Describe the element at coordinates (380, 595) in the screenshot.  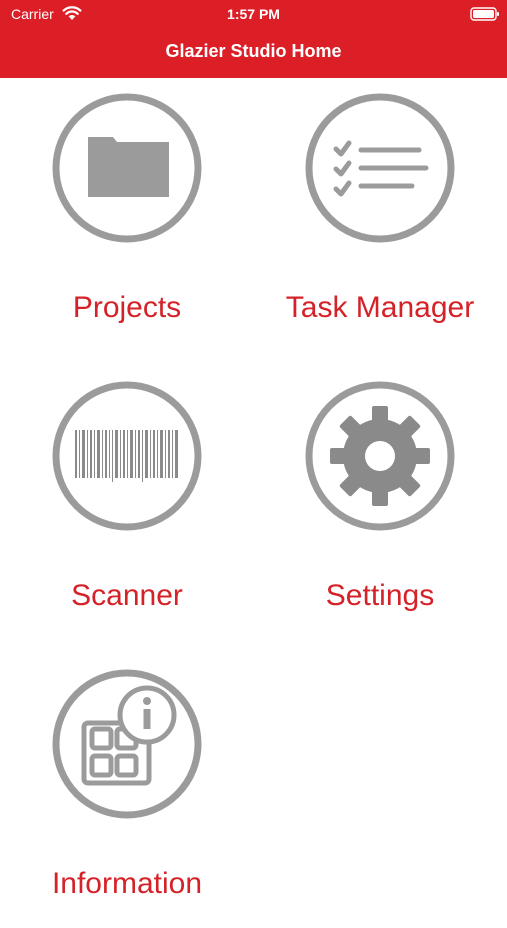
I see `settings-label: Settings` at that location.